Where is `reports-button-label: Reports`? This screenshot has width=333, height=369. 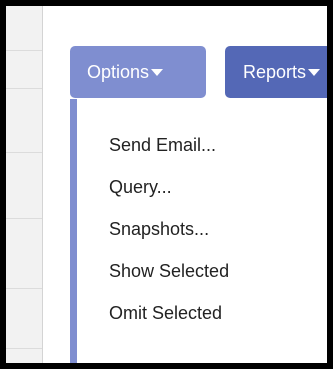
reports-button-label: Reports is located at coordinates (275, 72).